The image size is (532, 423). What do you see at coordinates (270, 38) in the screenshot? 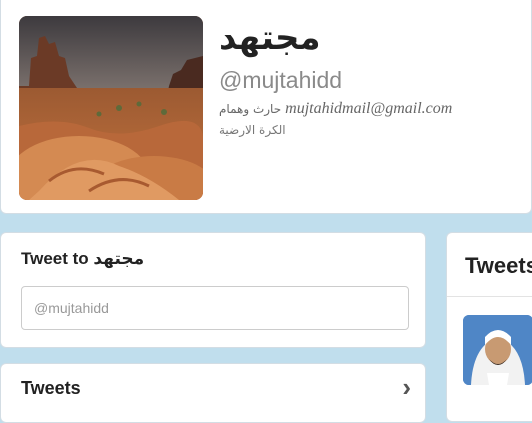
I see `profile-name: مجتهد` at bounding box center [270, 38].